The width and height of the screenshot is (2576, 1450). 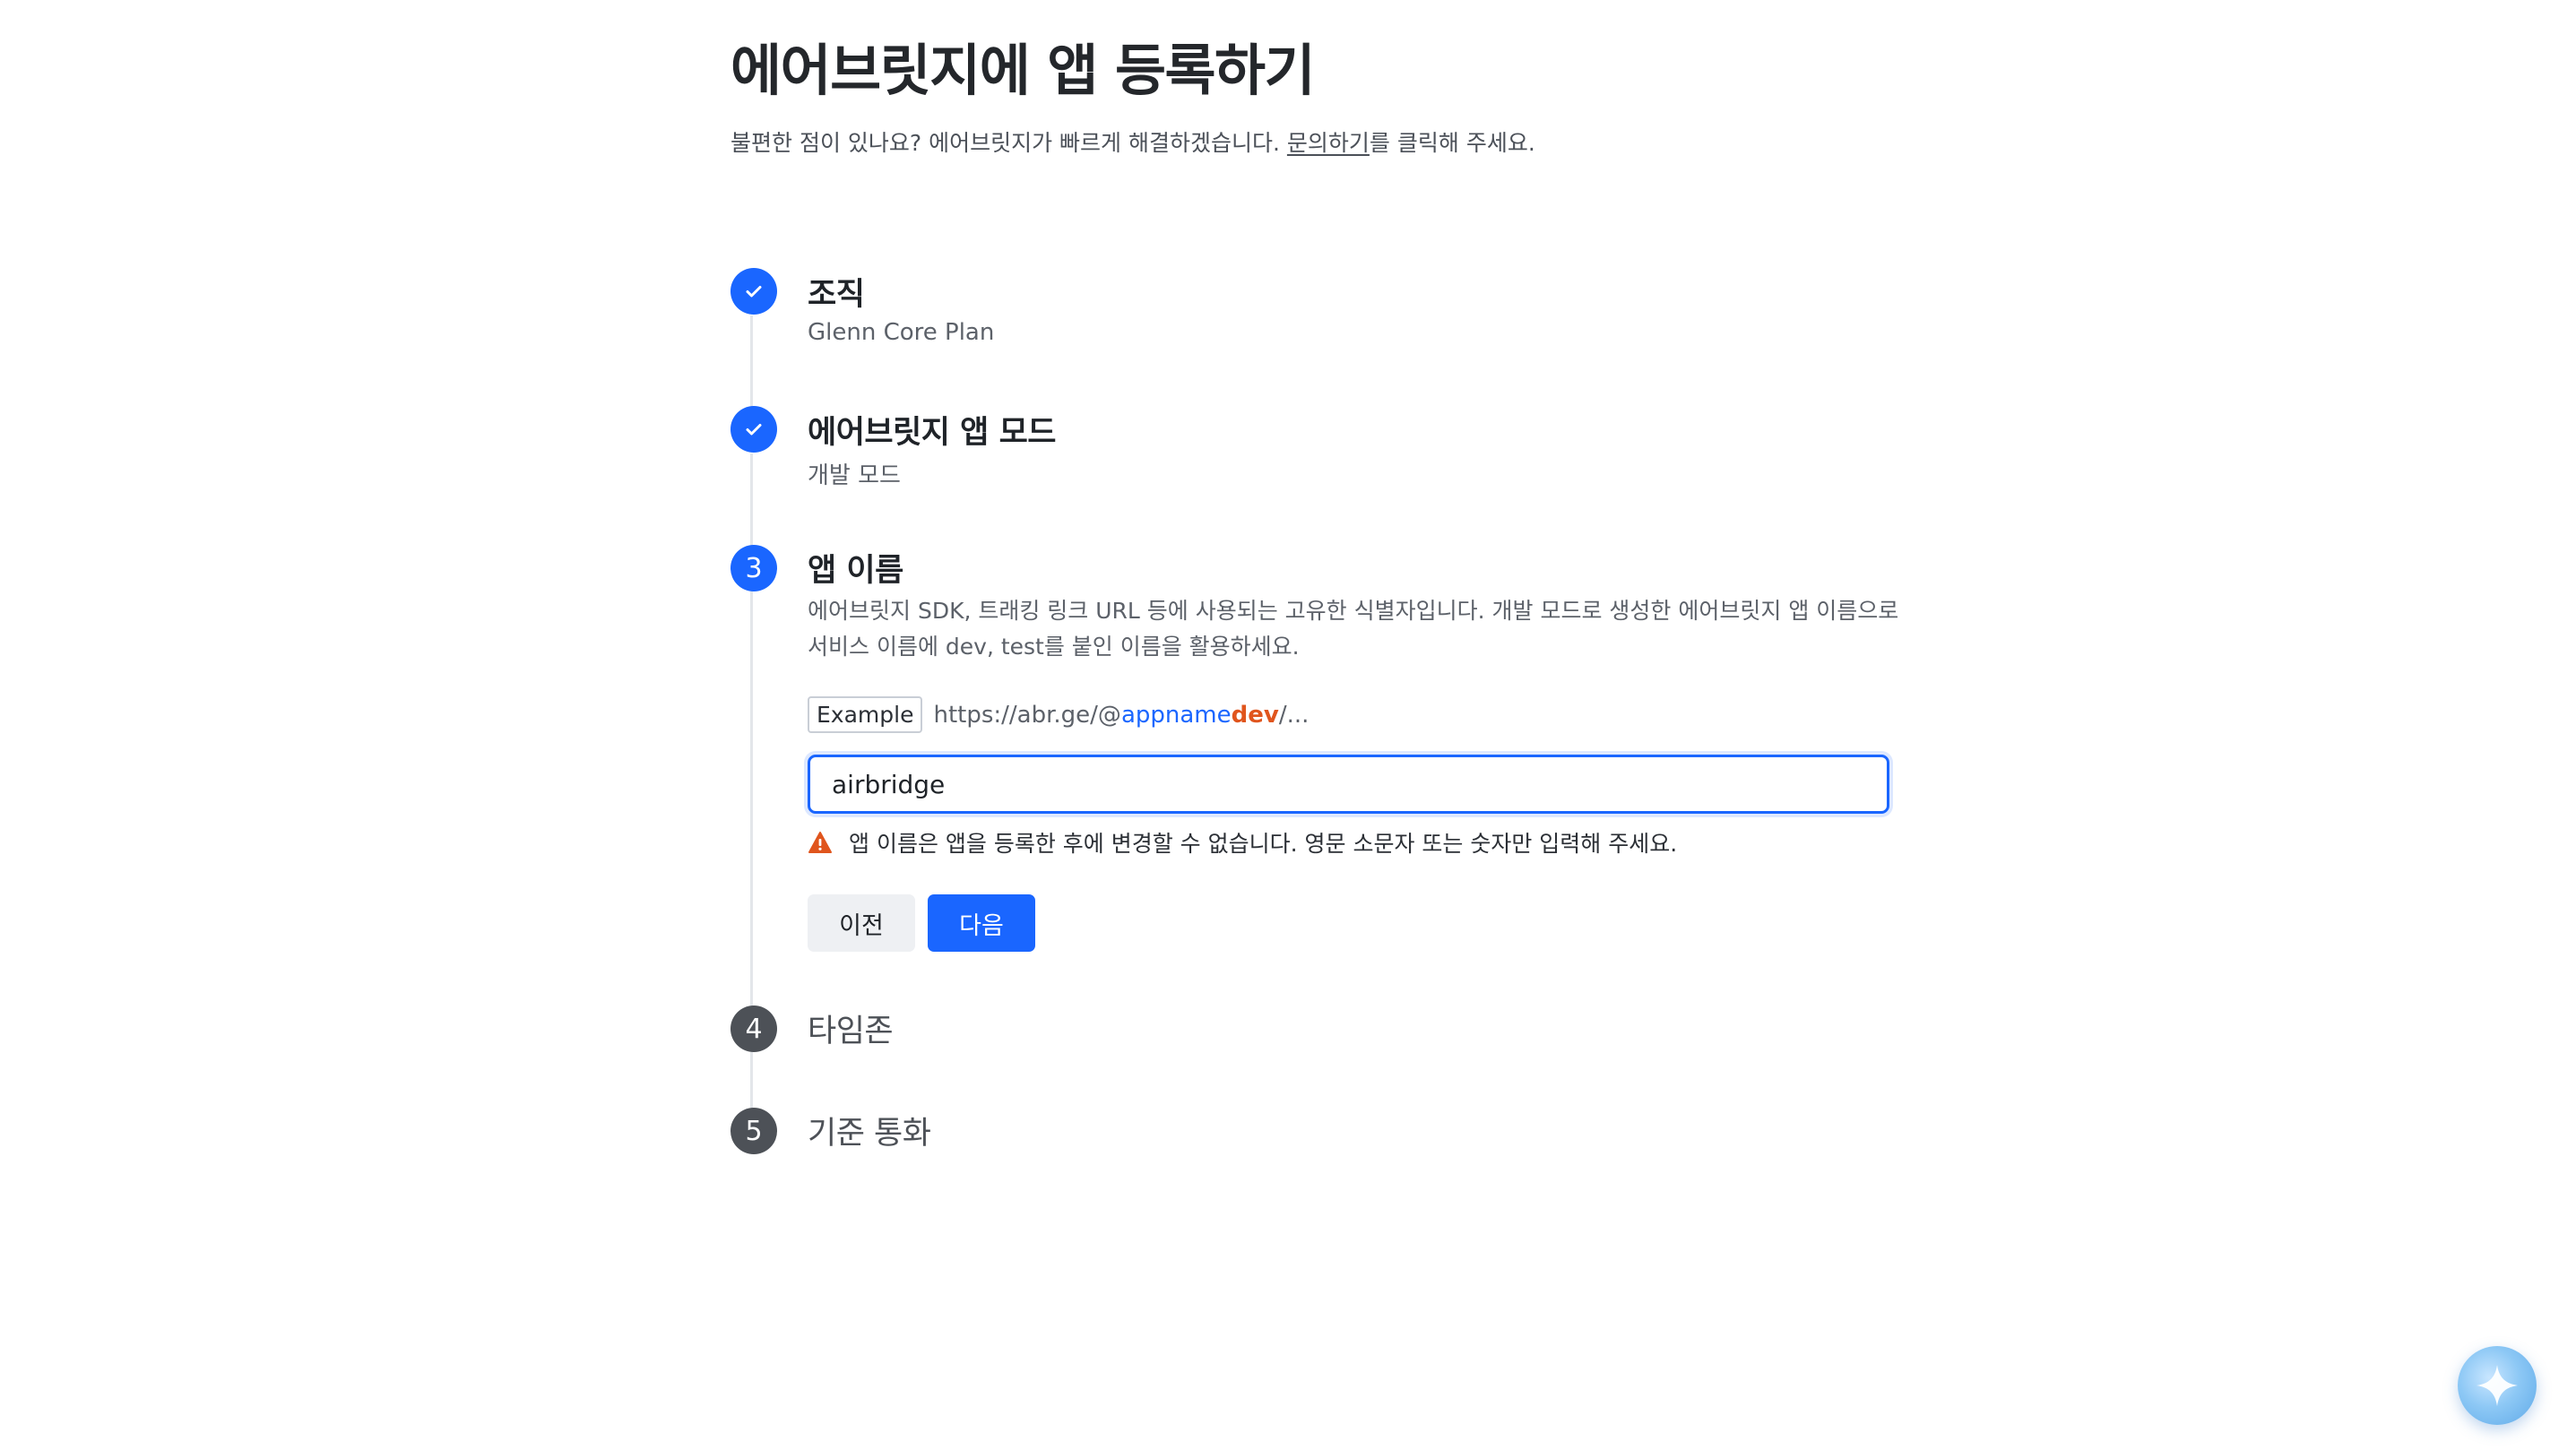 I want to click on prev-button: 이전, so click(x=861, y=923).